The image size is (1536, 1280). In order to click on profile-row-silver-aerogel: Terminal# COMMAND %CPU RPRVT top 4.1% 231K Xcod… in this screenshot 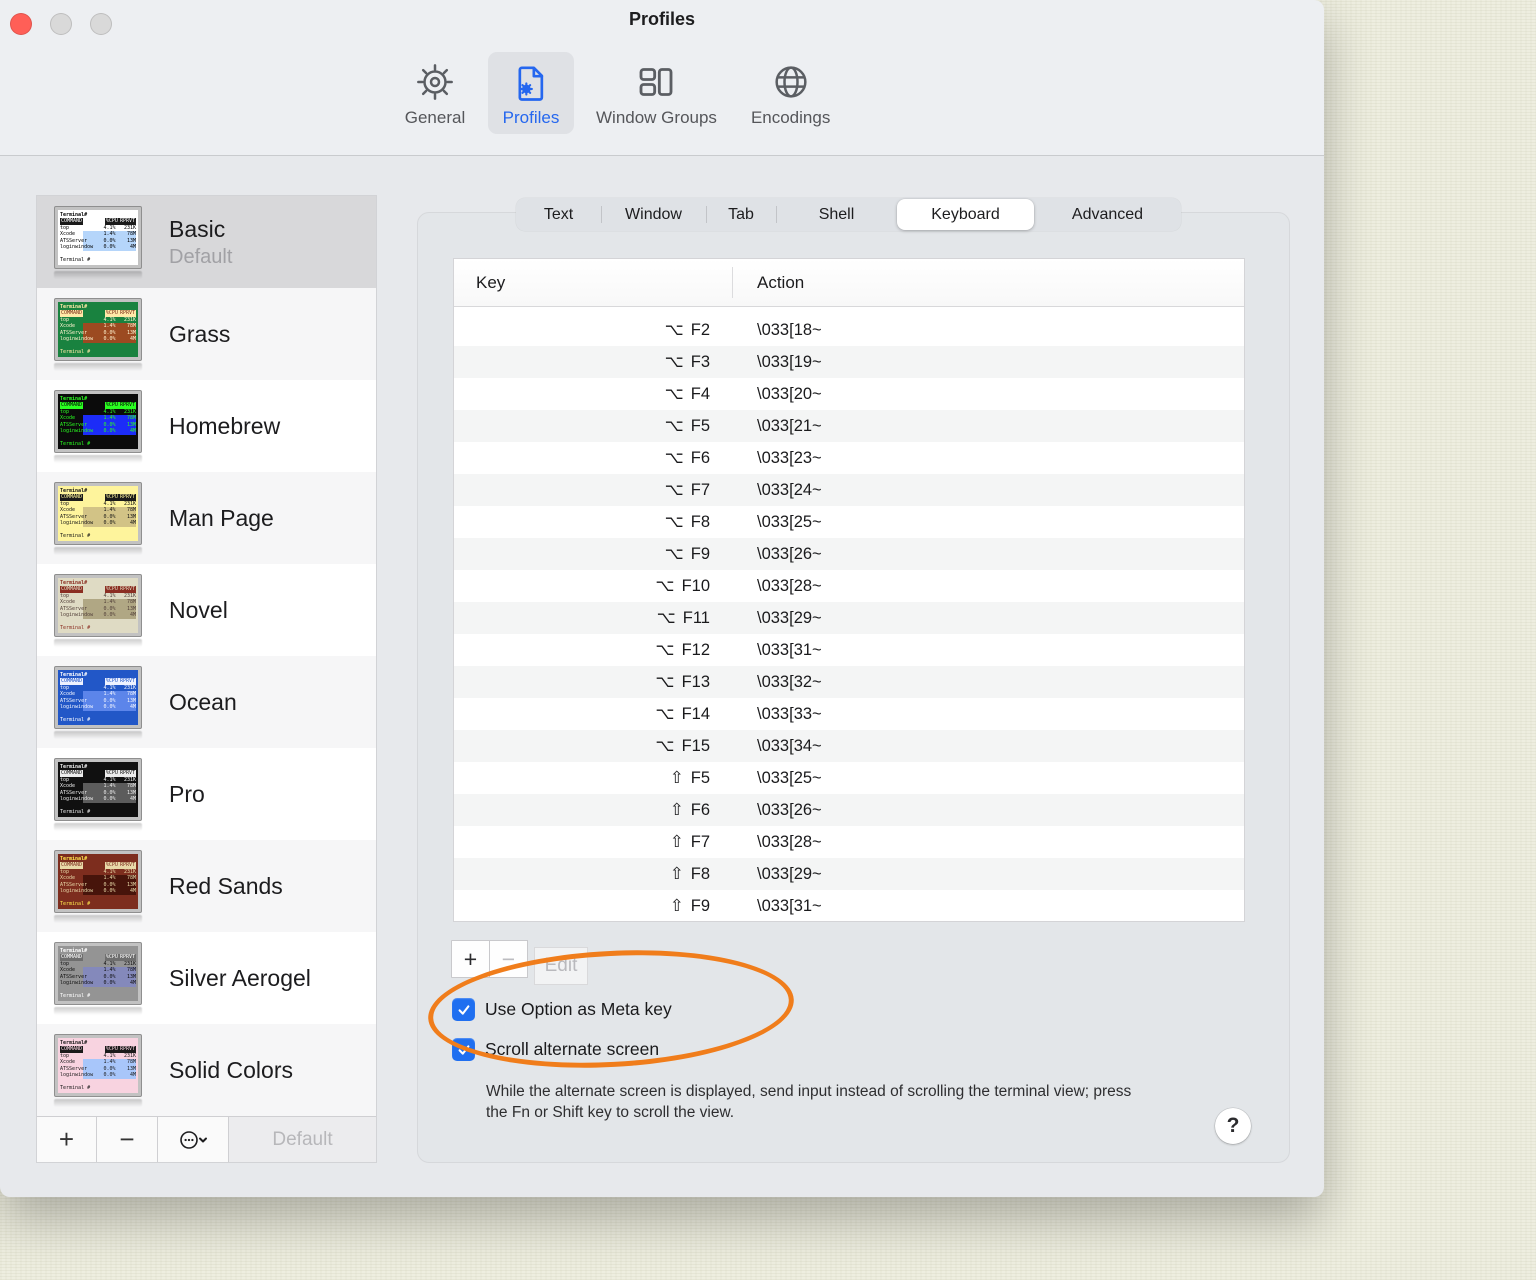, I will do `click(206, 978)`.